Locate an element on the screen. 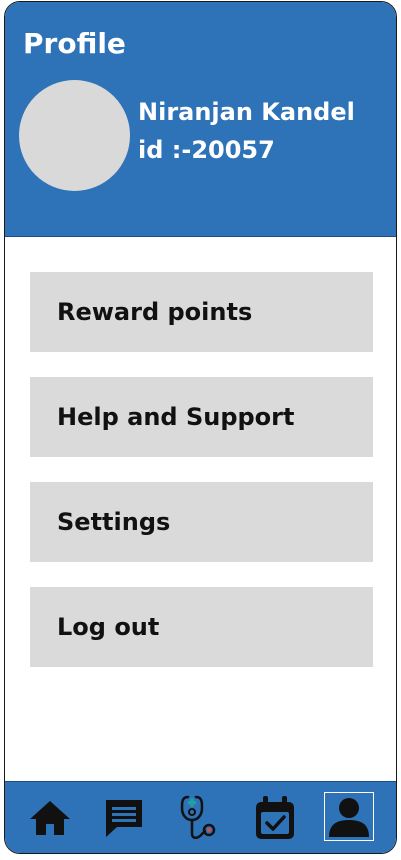  nav-home-button is located at coordinates (50, 817).